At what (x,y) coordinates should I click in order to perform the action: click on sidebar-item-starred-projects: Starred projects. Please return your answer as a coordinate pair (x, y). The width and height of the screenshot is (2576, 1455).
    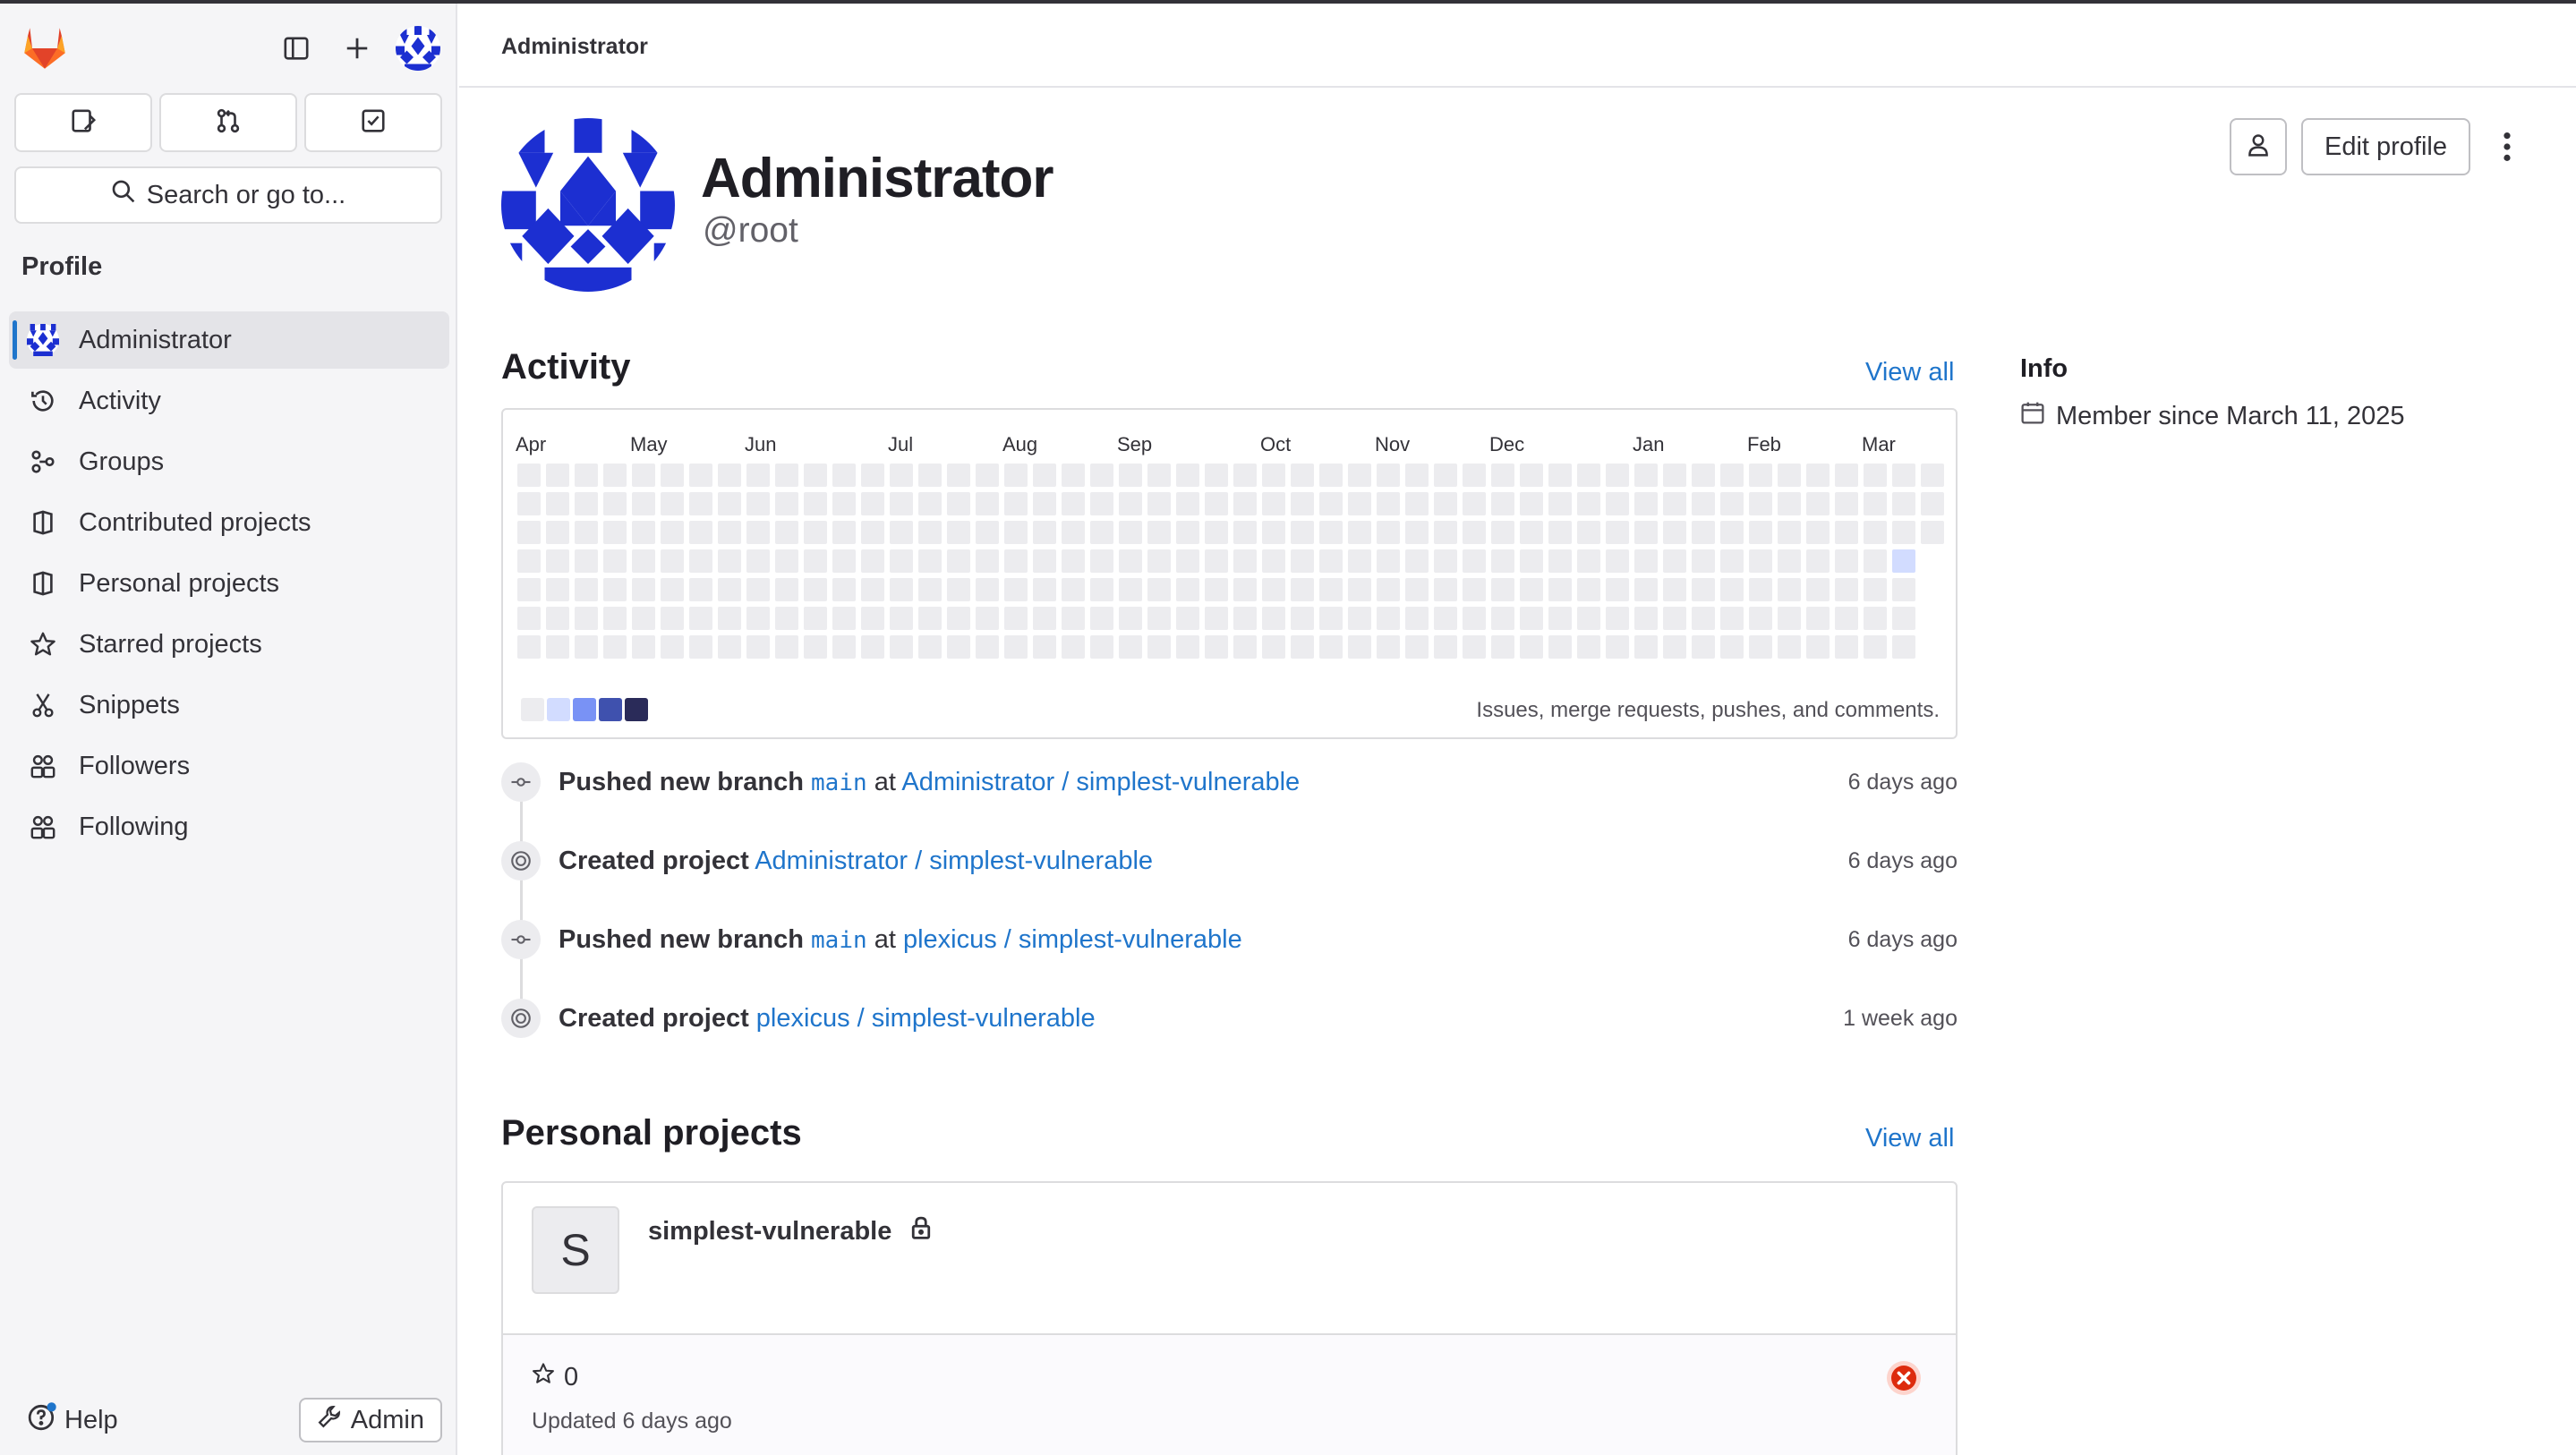
    Looking at the image, I should click on (229, 644).